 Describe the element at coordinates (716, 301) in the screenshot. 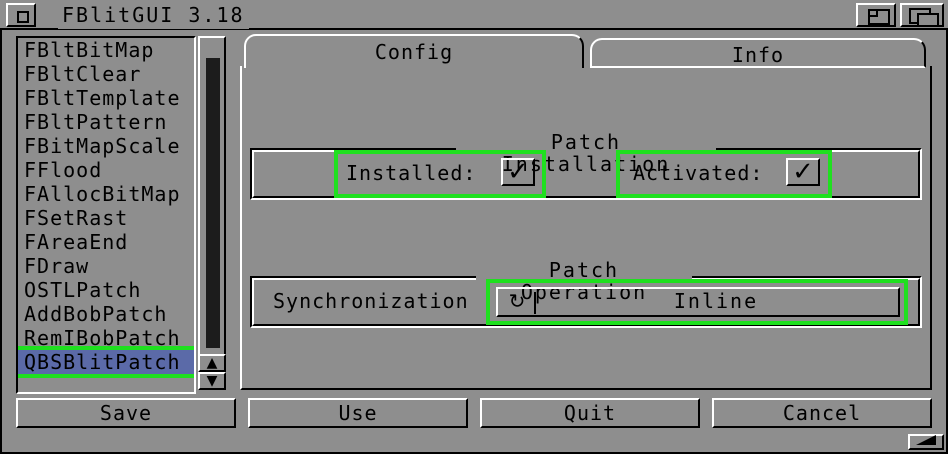

I see `synchronization-value: Inline` at that location.